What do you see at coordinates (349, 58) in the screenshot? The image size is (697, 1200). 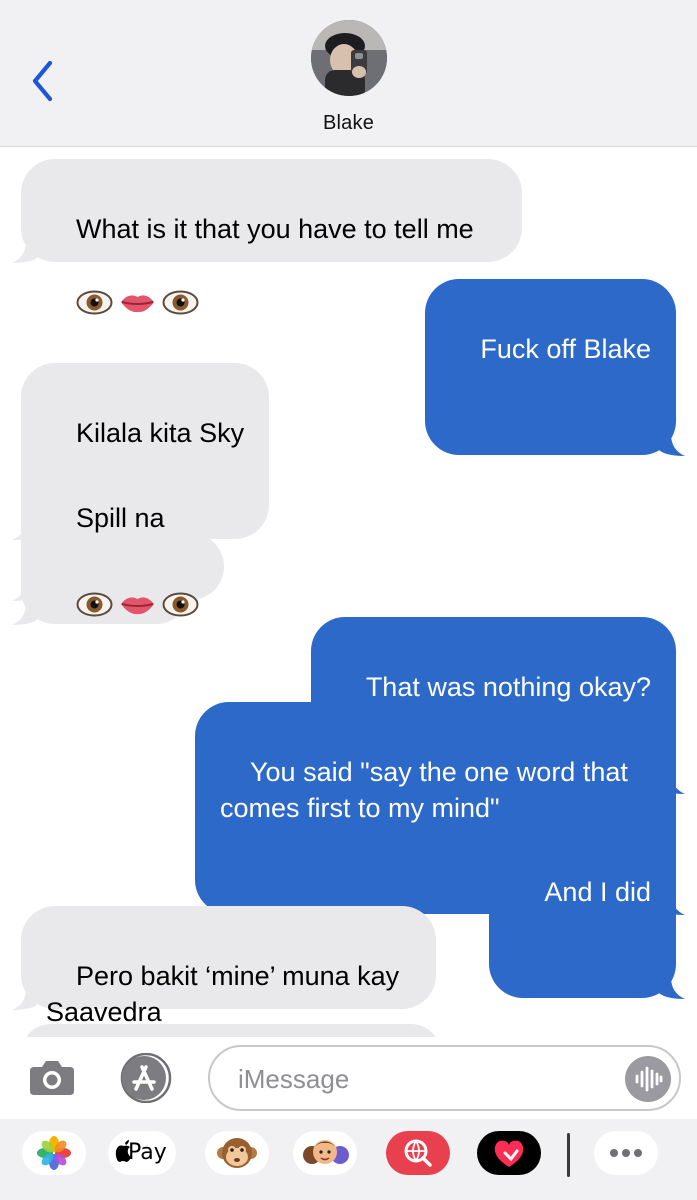 I see `contact-avatar` at bounding box center [349, 58].